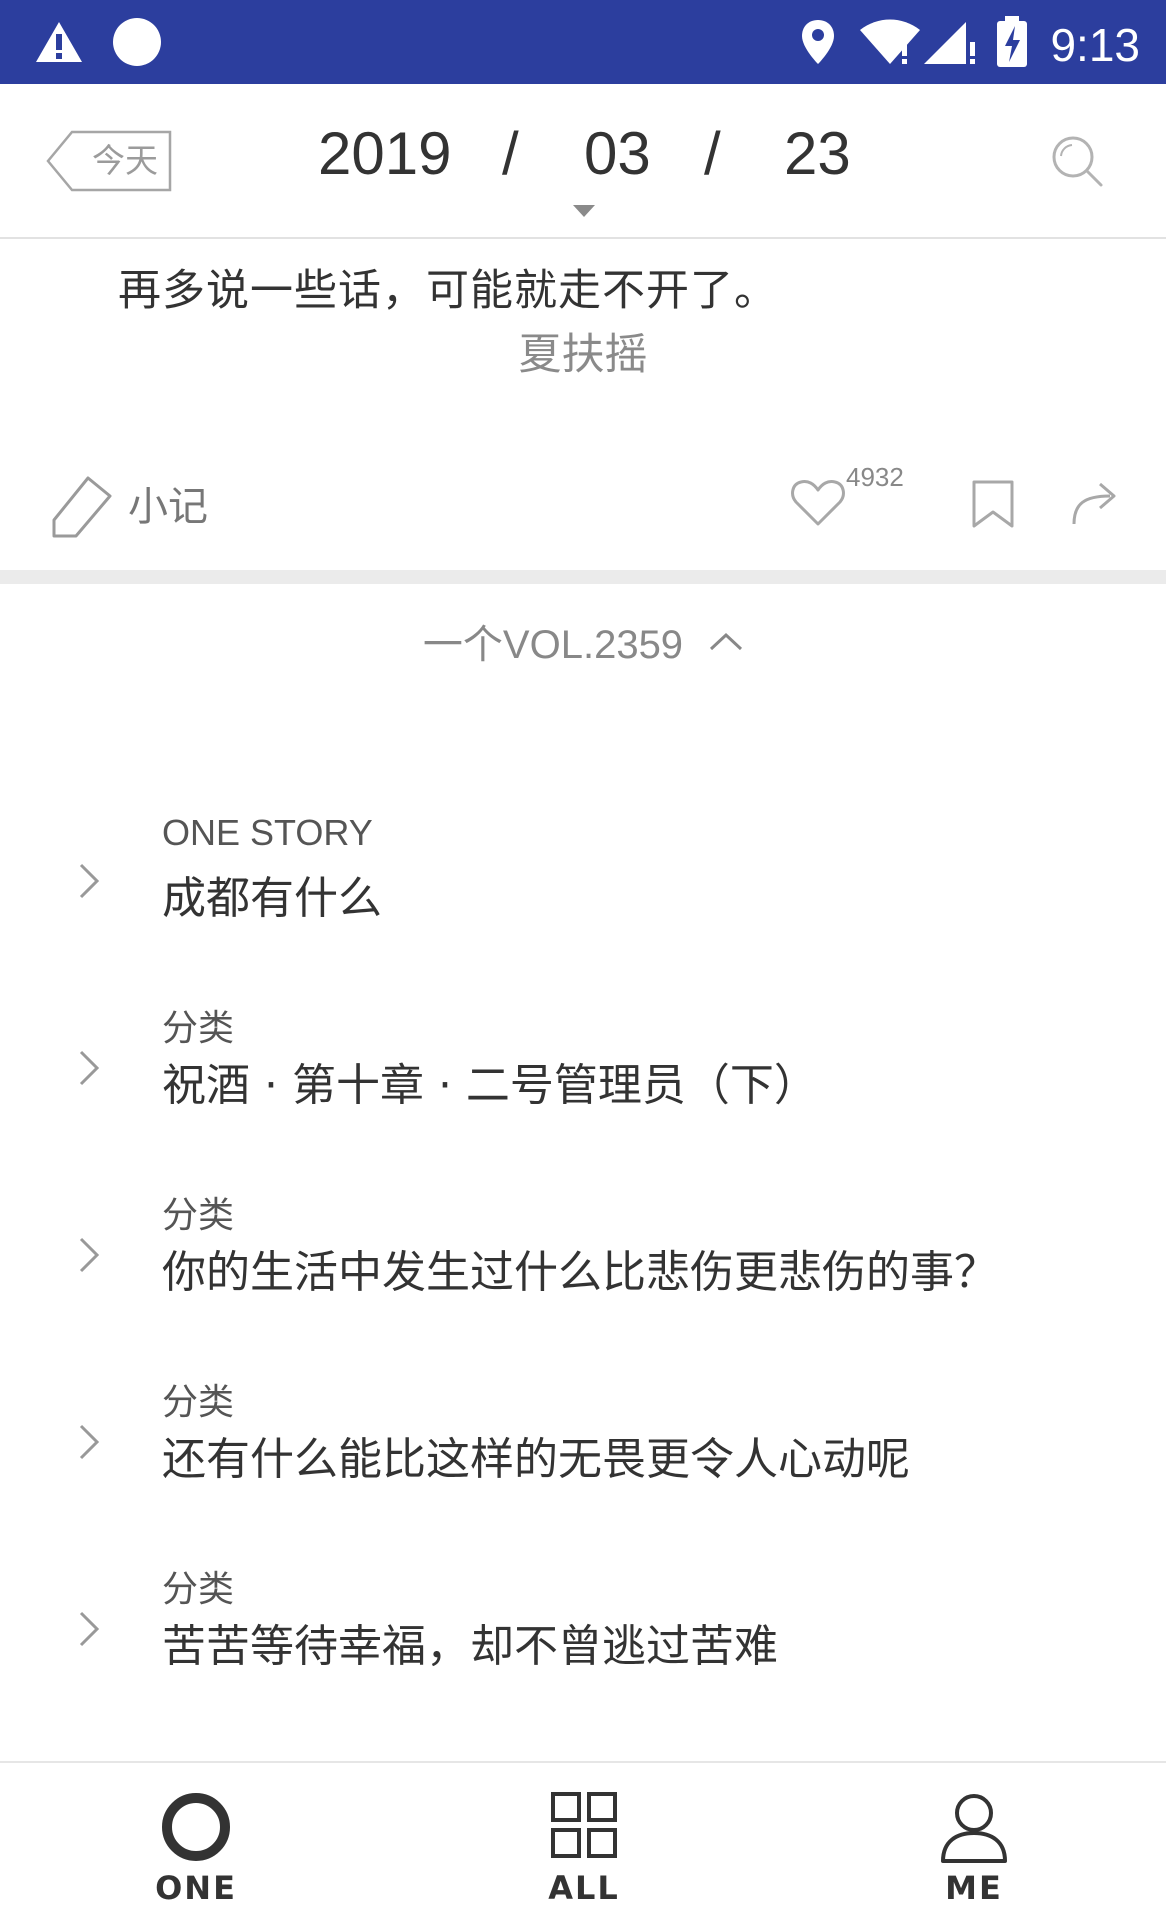 The height and width of the screenshot is (1918, 1166). Describe the element at coordinates (580, 1272) in the screenshot. I see `list-item-title: 你的生活中发生过什么比悲伤更悲伤的事？` at that location.